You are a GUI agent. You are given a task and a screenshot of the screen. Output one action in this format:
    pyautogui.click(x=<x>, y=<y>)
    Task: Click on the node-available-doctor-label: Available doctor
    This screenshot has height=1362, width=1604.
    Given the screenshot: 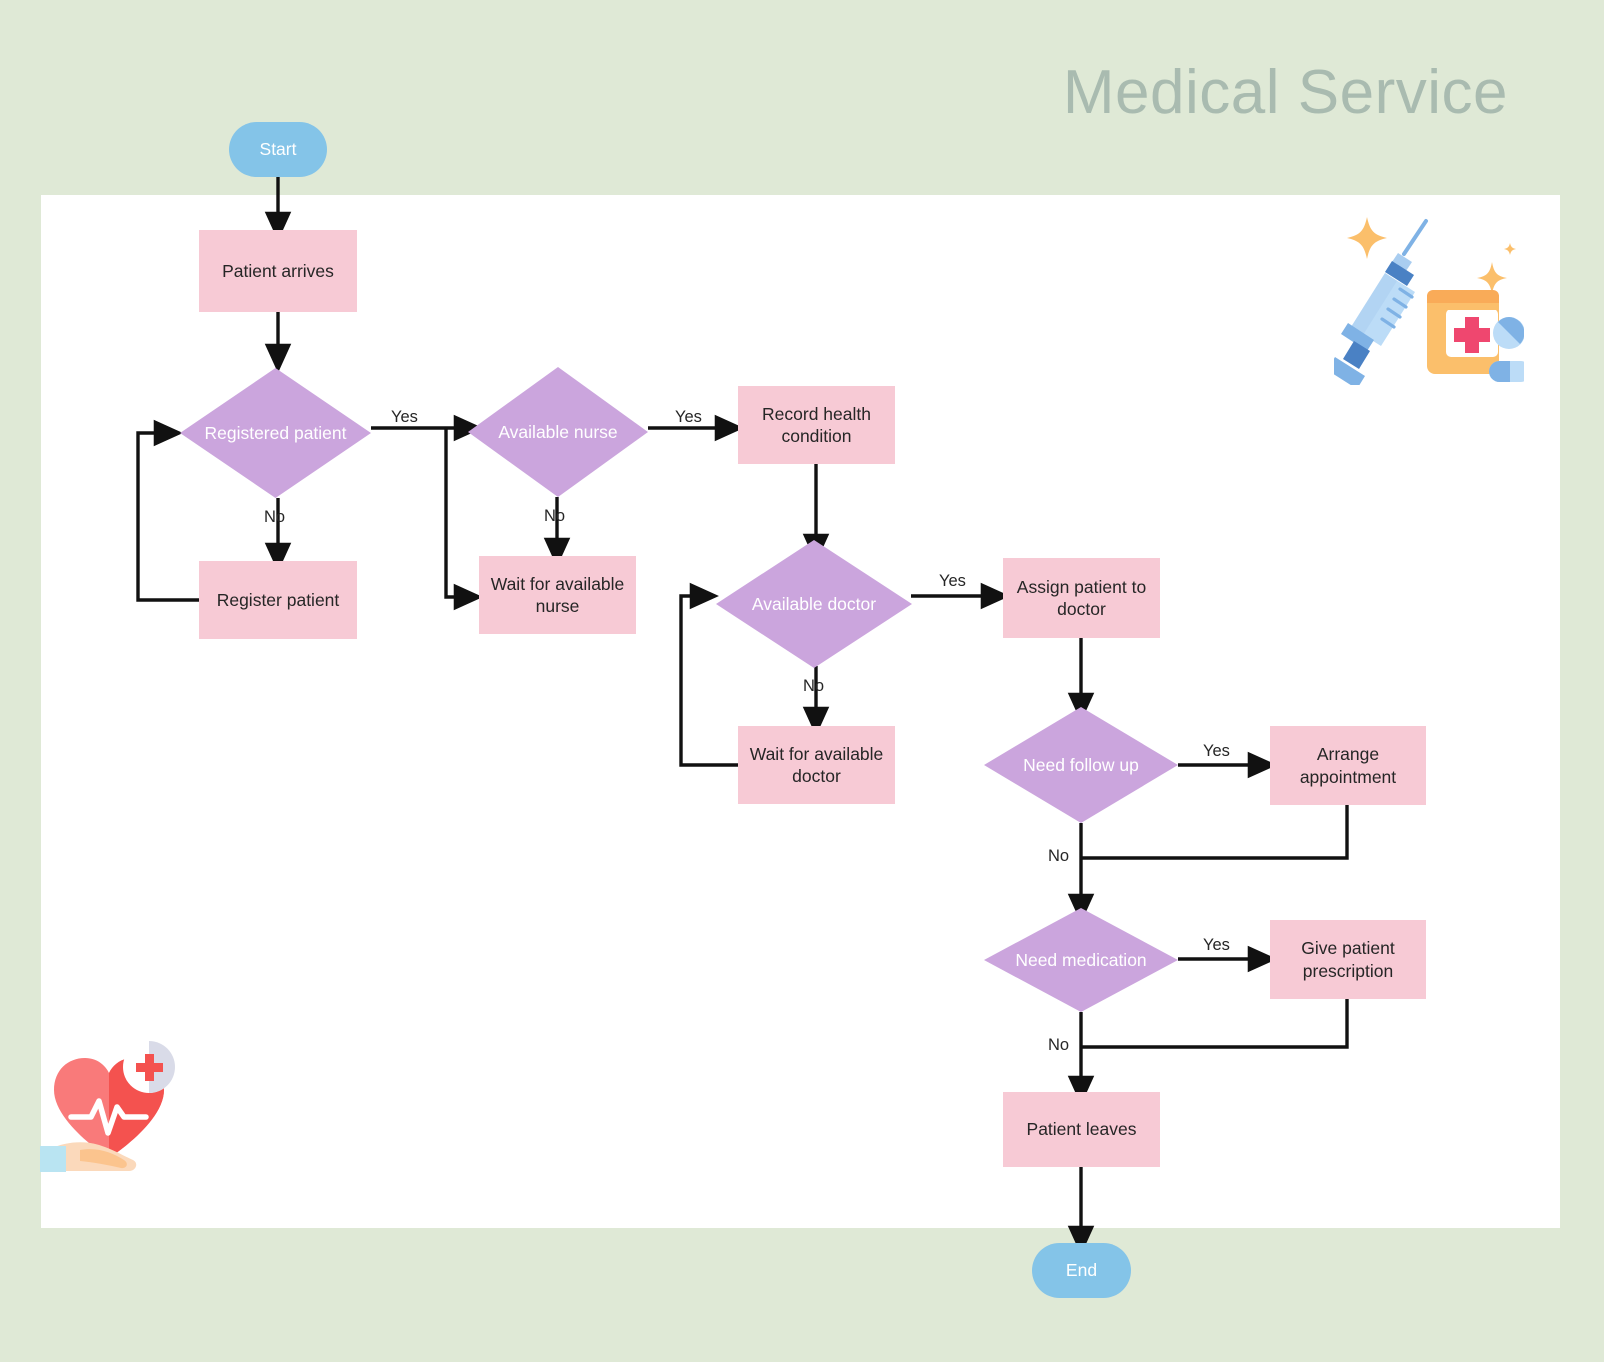 What is the action you would take?
    pyautogui.click(x=814, y=603)
    